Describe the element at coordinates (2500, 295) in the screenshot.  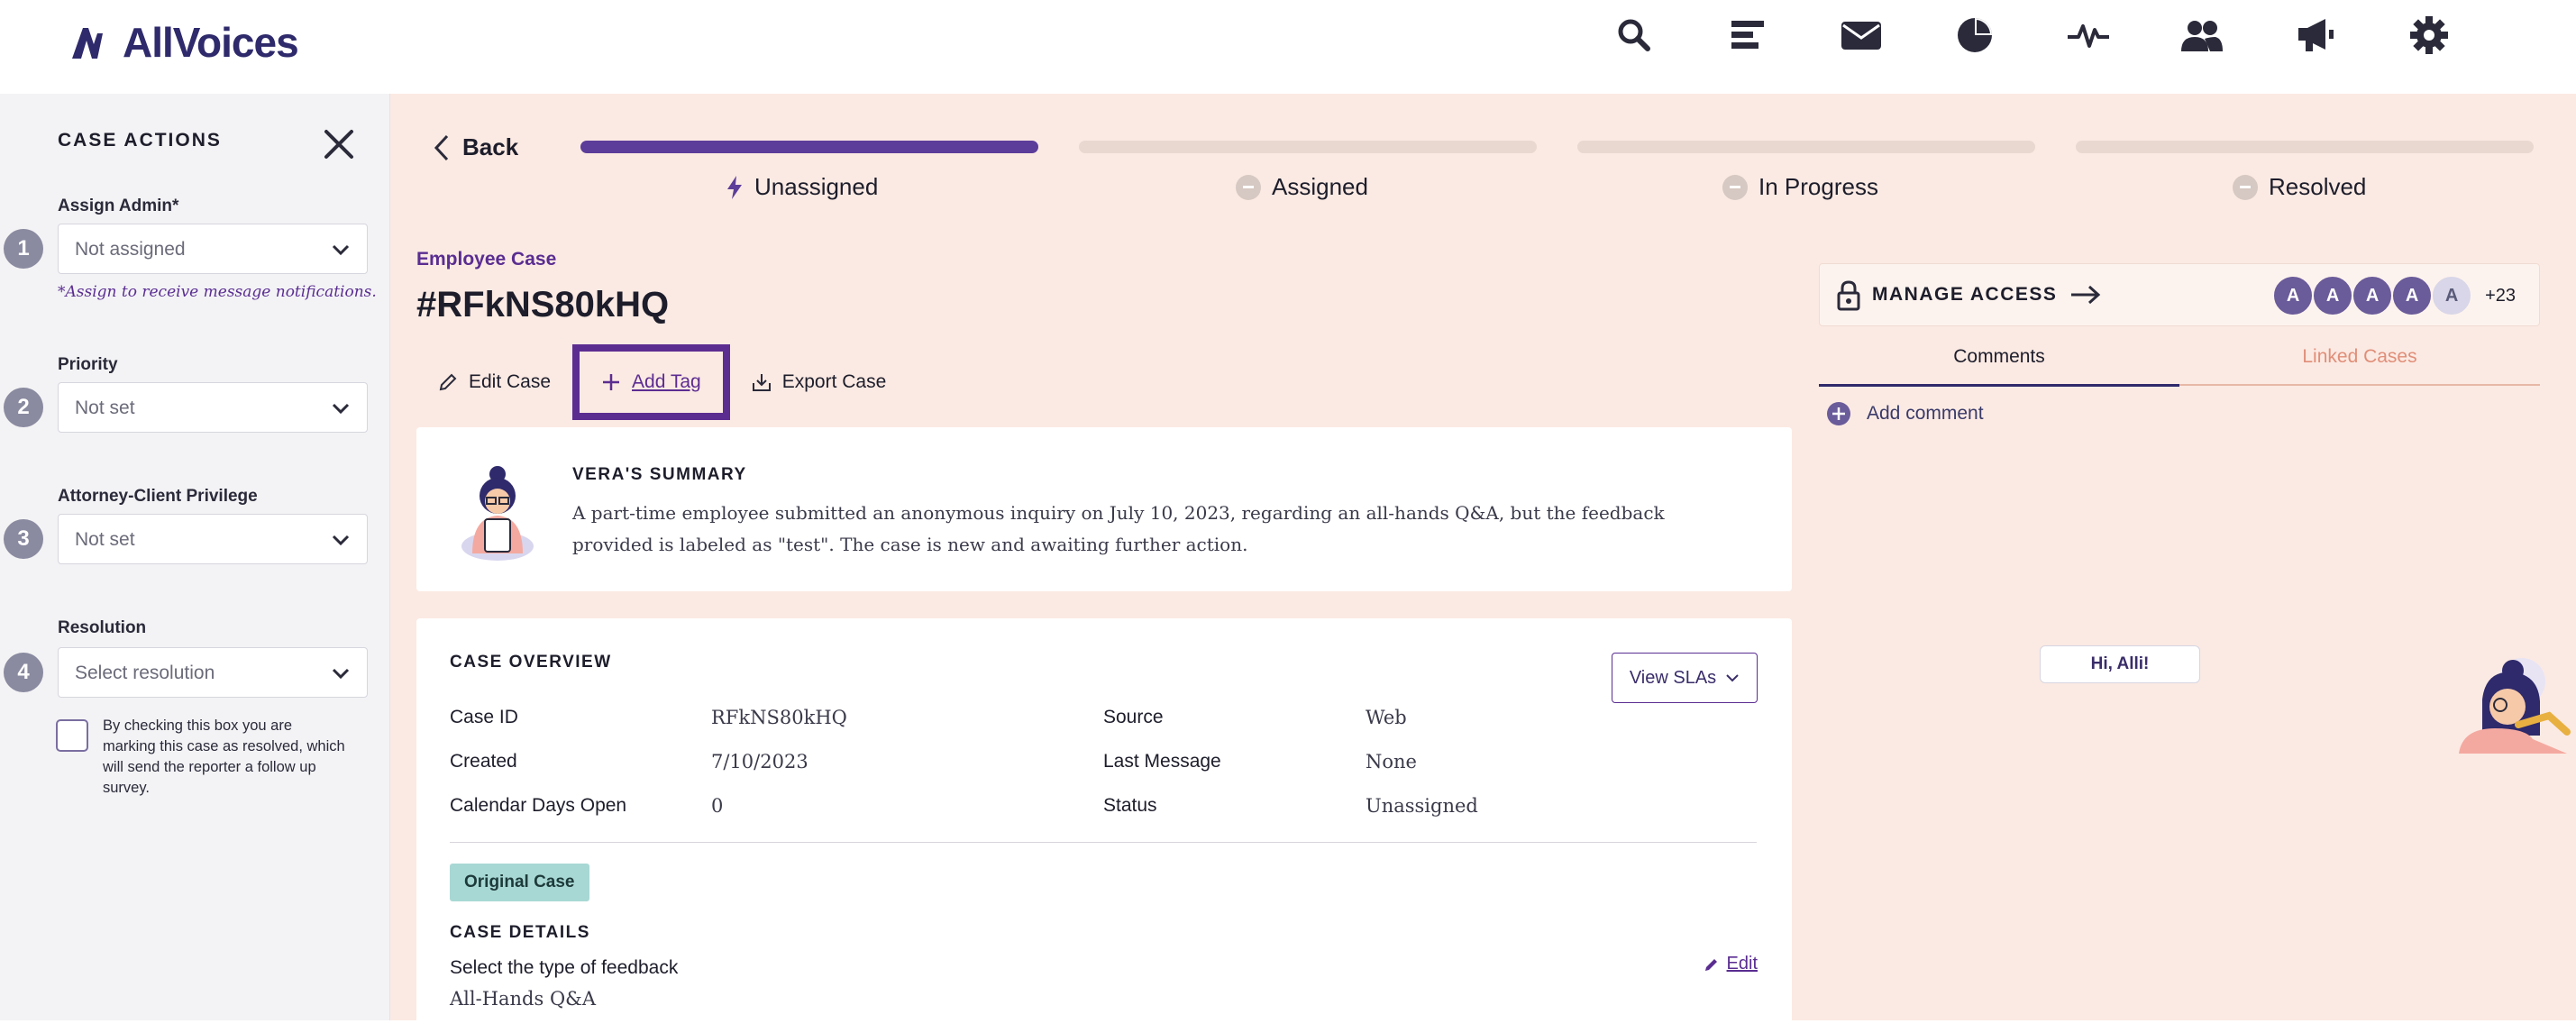
I see `avatar-overflow-count: +23` at that location.